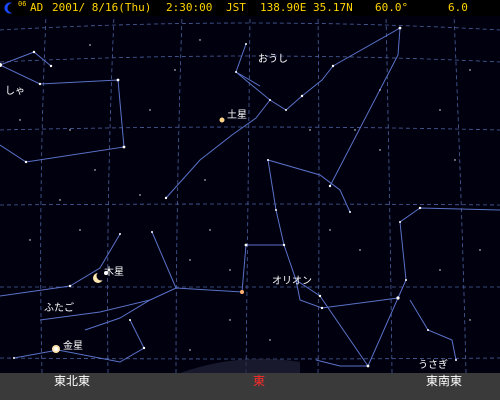 This screenshot has width=500, height=400. I want to click on compass-bar: 東北東 東 東南東, so click(250, 386).